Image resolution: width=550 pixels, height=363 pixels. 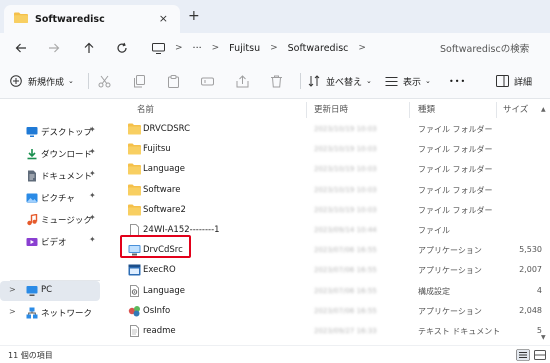 I want to click on up-button, so click(x=89, y=48).